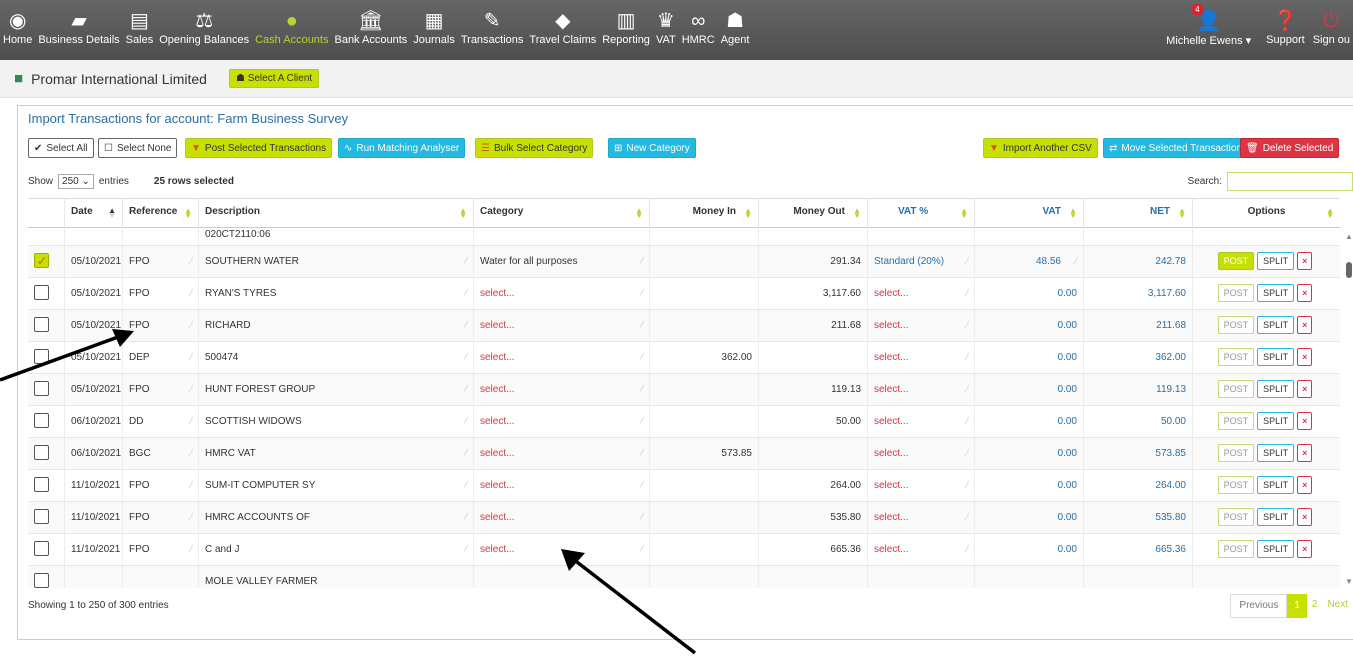 The image size is (1353, 656). I want to click on header-description: Description ▲ ▼, so click(336, 214).